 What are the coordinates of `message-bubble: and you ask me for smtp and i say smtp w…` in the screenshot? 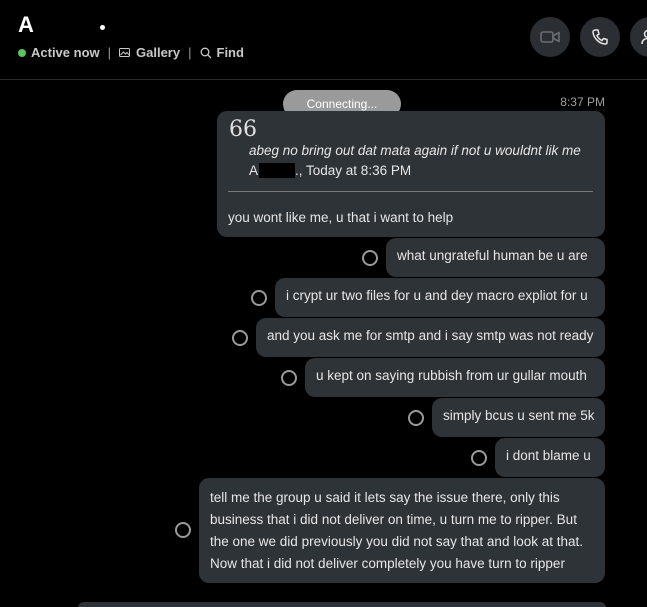 It's located at (430, 337).